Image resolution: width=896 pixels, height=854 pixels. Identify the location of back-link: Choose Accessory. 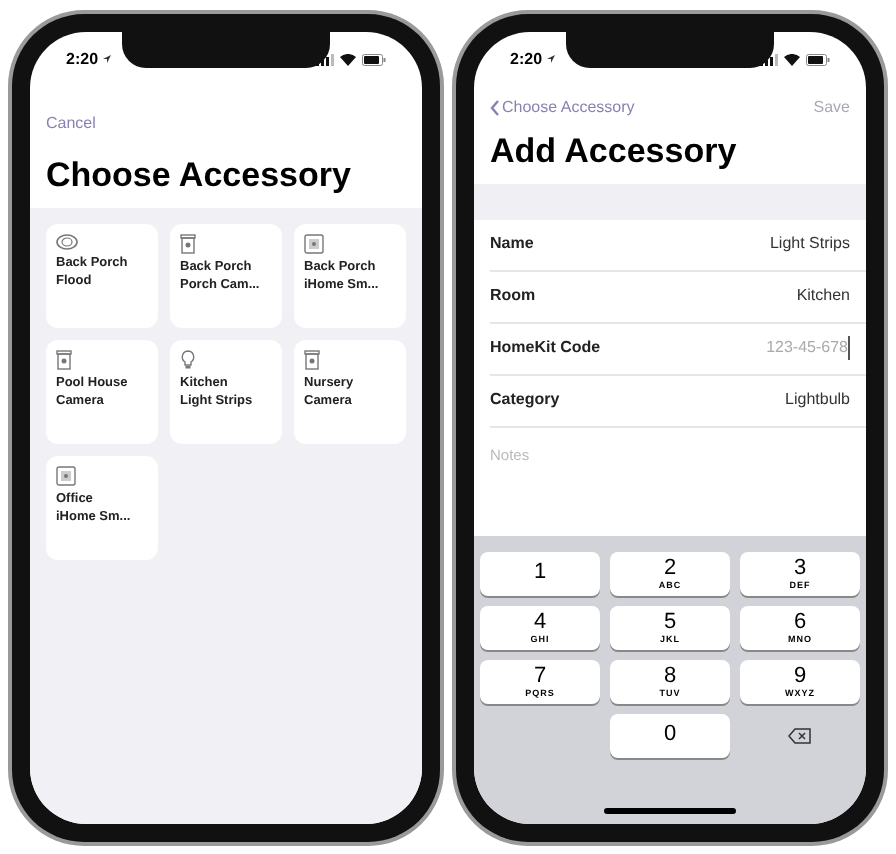
(562, 107).